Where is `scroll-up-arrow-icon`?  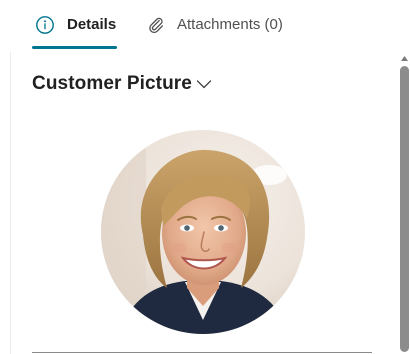 scroll-up-arrow-icon is located at coordinates (404, 58).